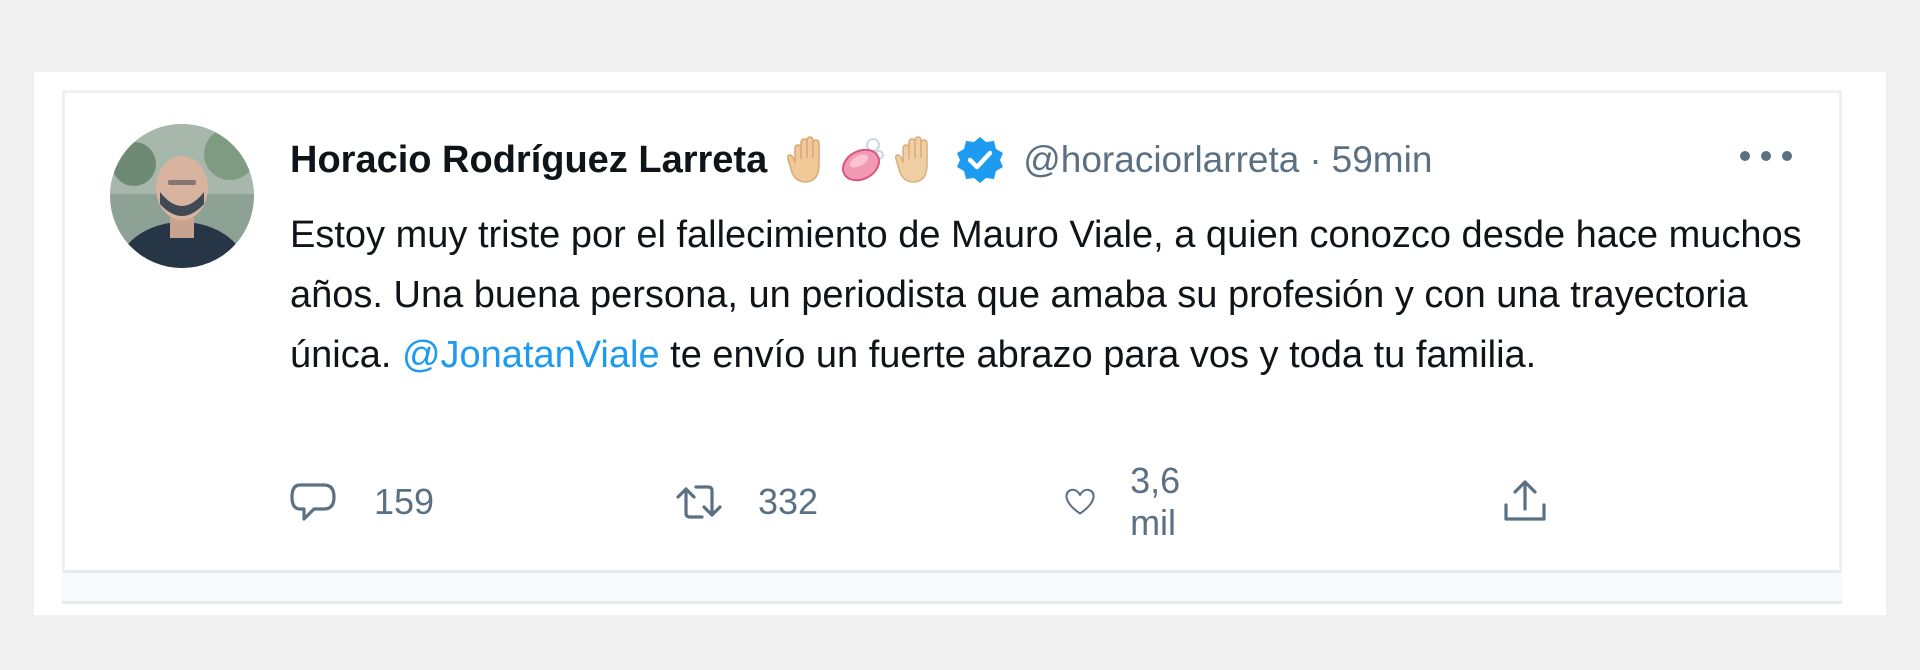 Image resolution: width=1920 pixels, height=670 pixels. Describe the element at coordinates (362, 502) in the screenshot. I see `reply-button: 159` at that location.